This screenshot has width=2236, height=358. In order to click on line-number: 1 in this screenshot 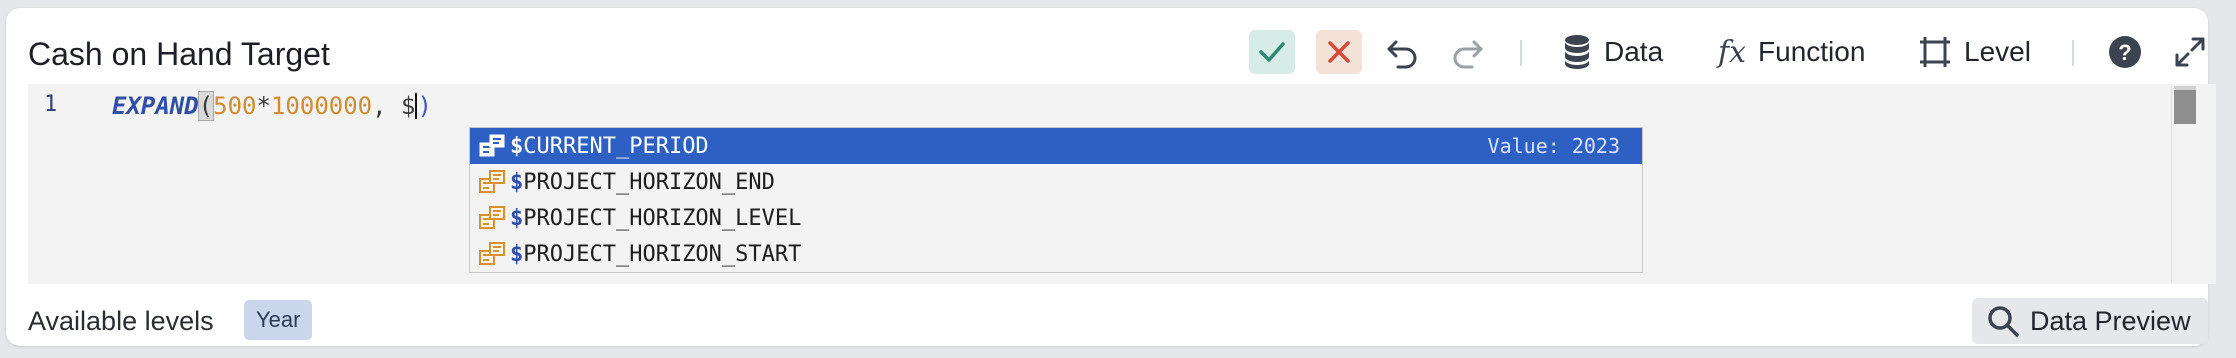, I will do `click(51, 104)`.